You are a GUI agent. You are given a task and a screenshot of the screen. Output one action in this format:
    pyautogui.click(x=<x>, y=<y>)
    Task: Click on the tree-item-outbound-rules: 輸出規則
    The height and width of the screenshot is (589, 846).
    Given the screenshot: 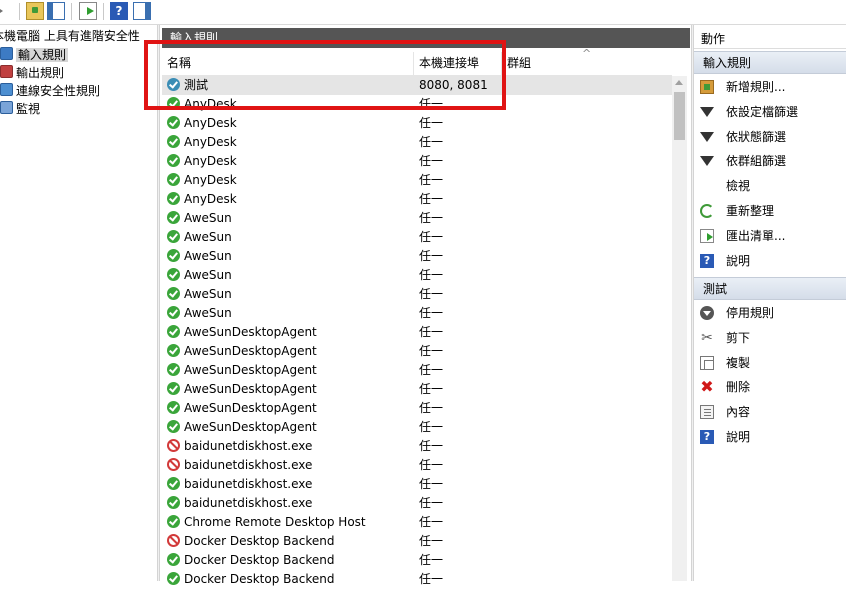 What is the action you would take?
    pyautogui.click(x=32, y=73)
    